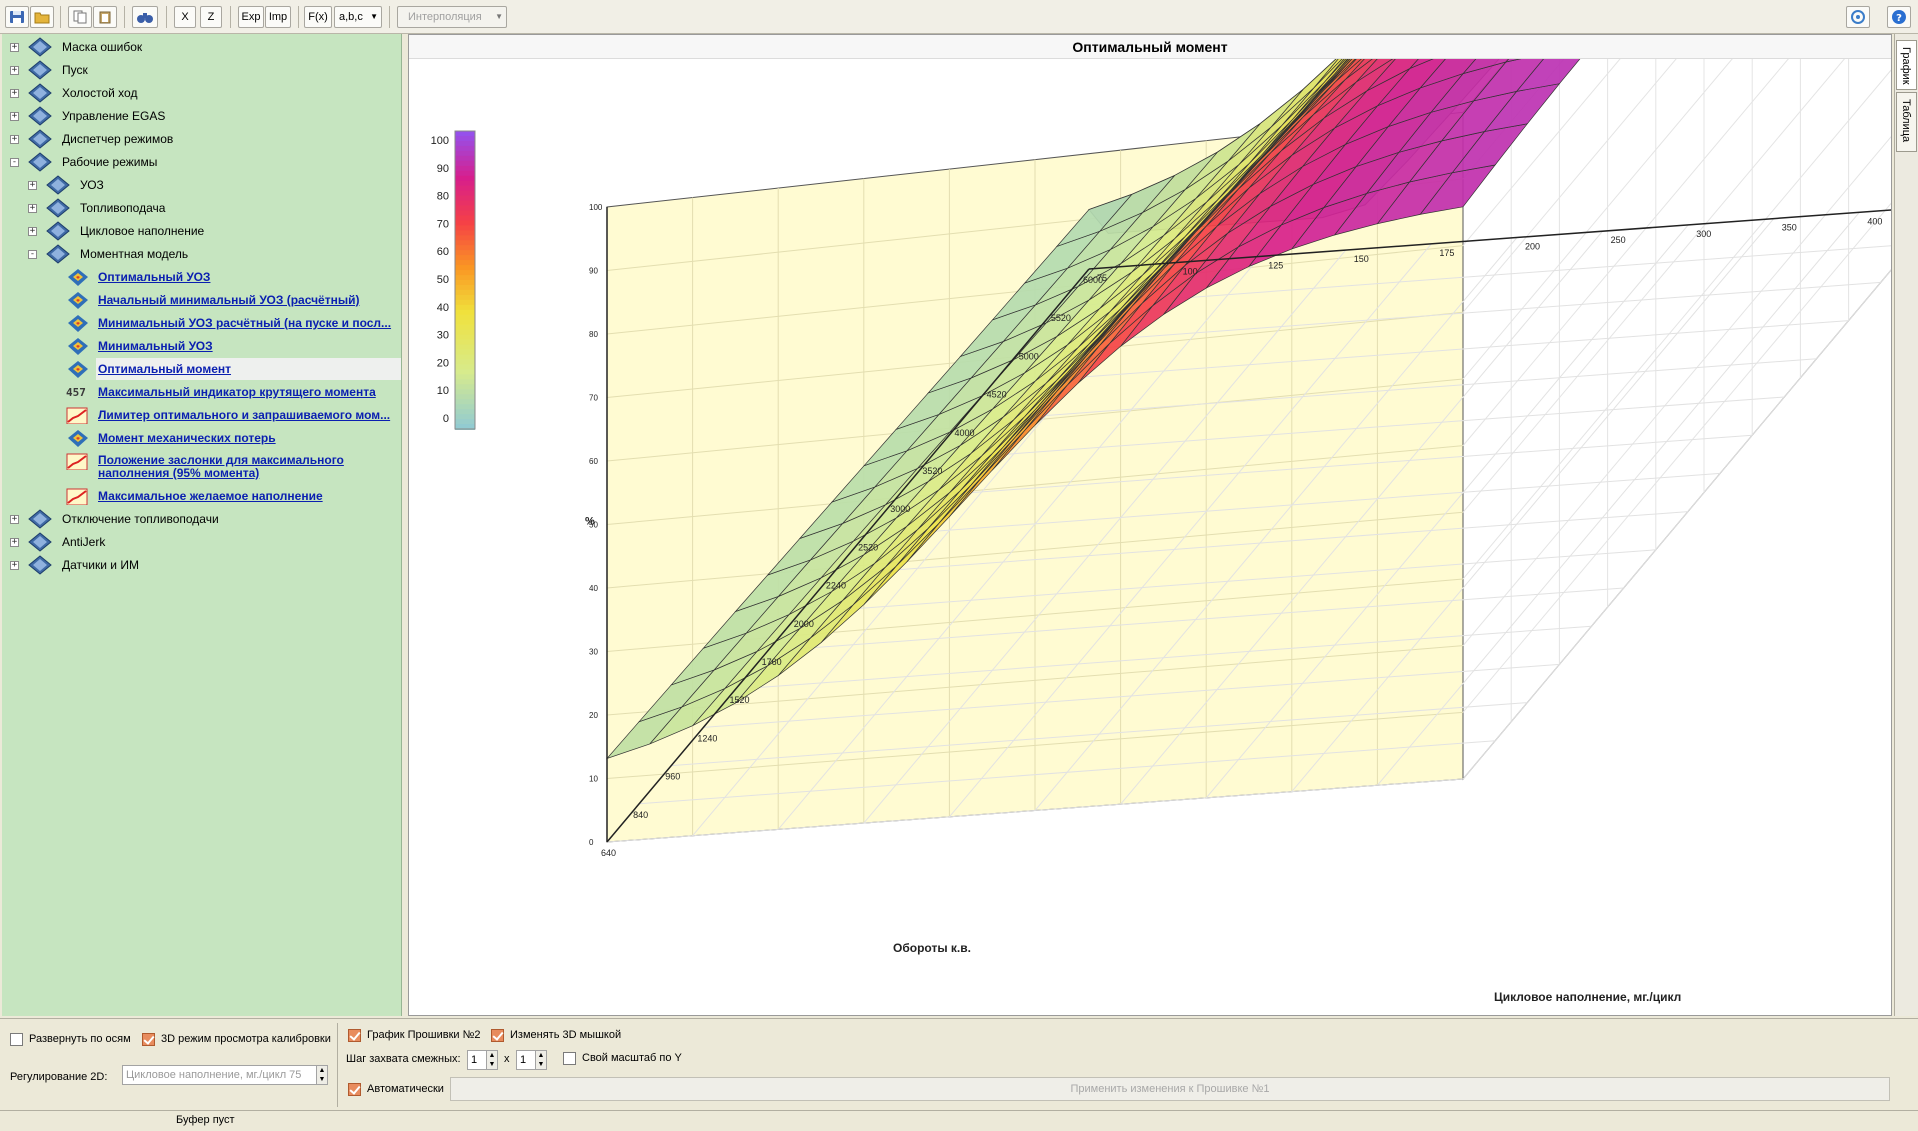 This screenshot has width=1918, height=1131. I want to click on x-tick-label: 640, so click(608, 853).